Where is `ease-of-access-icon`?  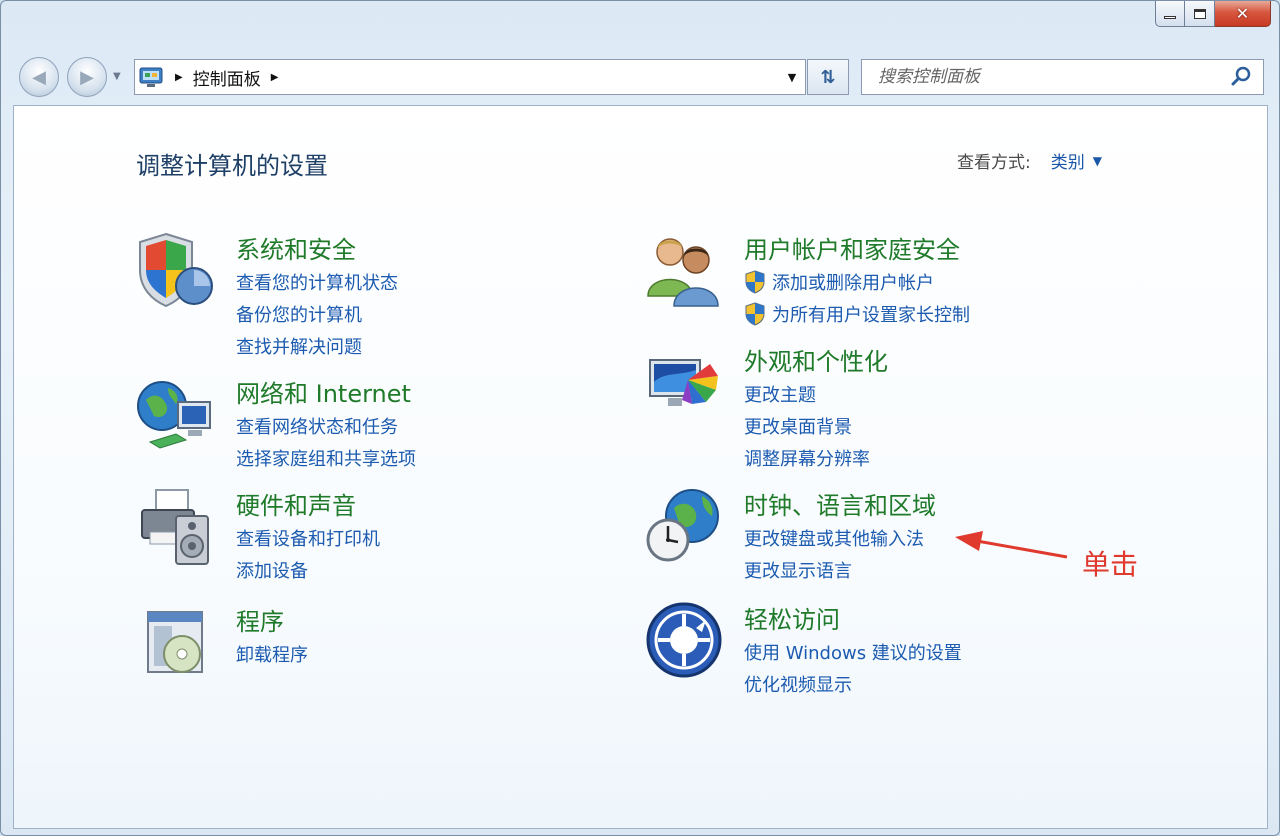
ease-of-access-icon is located at coordinates (684, 640).